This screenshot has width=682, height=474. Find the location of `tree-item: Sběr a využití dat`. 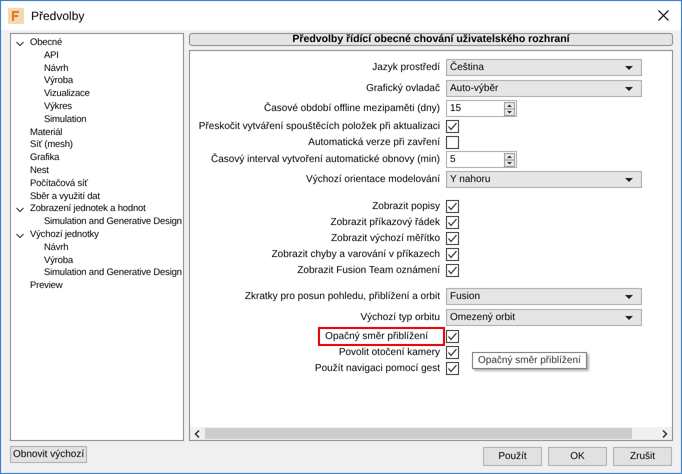

tree-item: Sběr a využití dat is located at coordinates (65, 197).